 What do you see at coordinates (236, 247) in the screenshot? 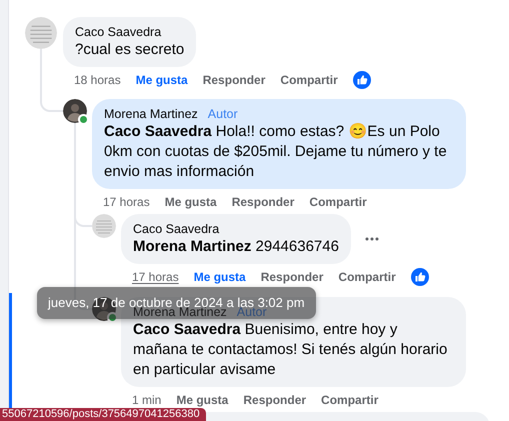
I see `comment-text: Morena Martinez 2944636746` at bounding box center [236, 247].